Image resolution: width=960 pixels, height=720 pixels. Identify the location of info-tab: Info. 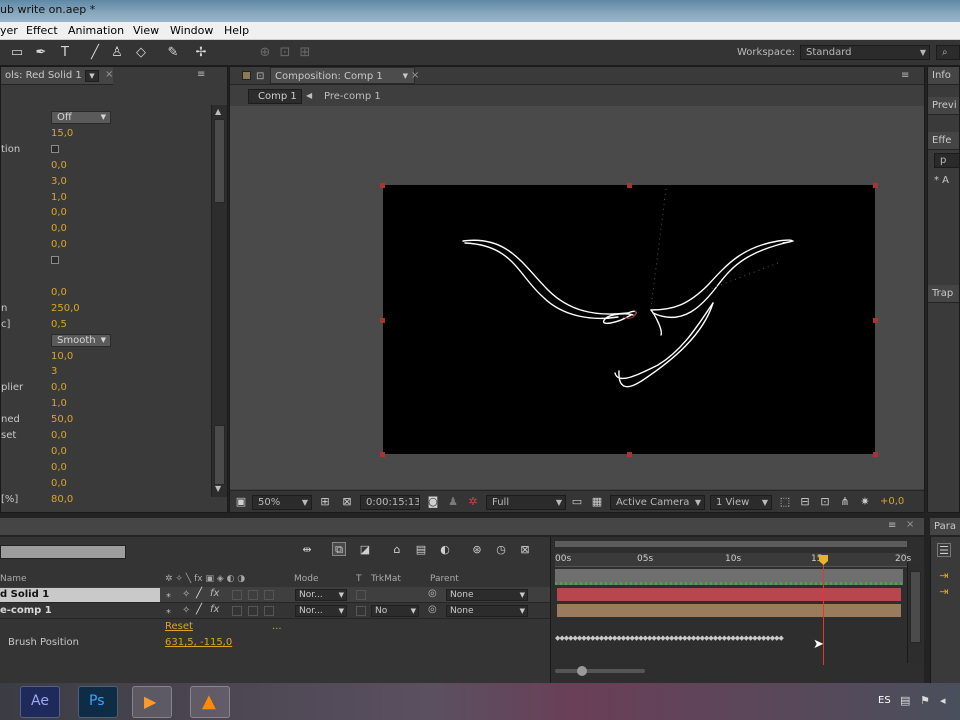
(943, 76).